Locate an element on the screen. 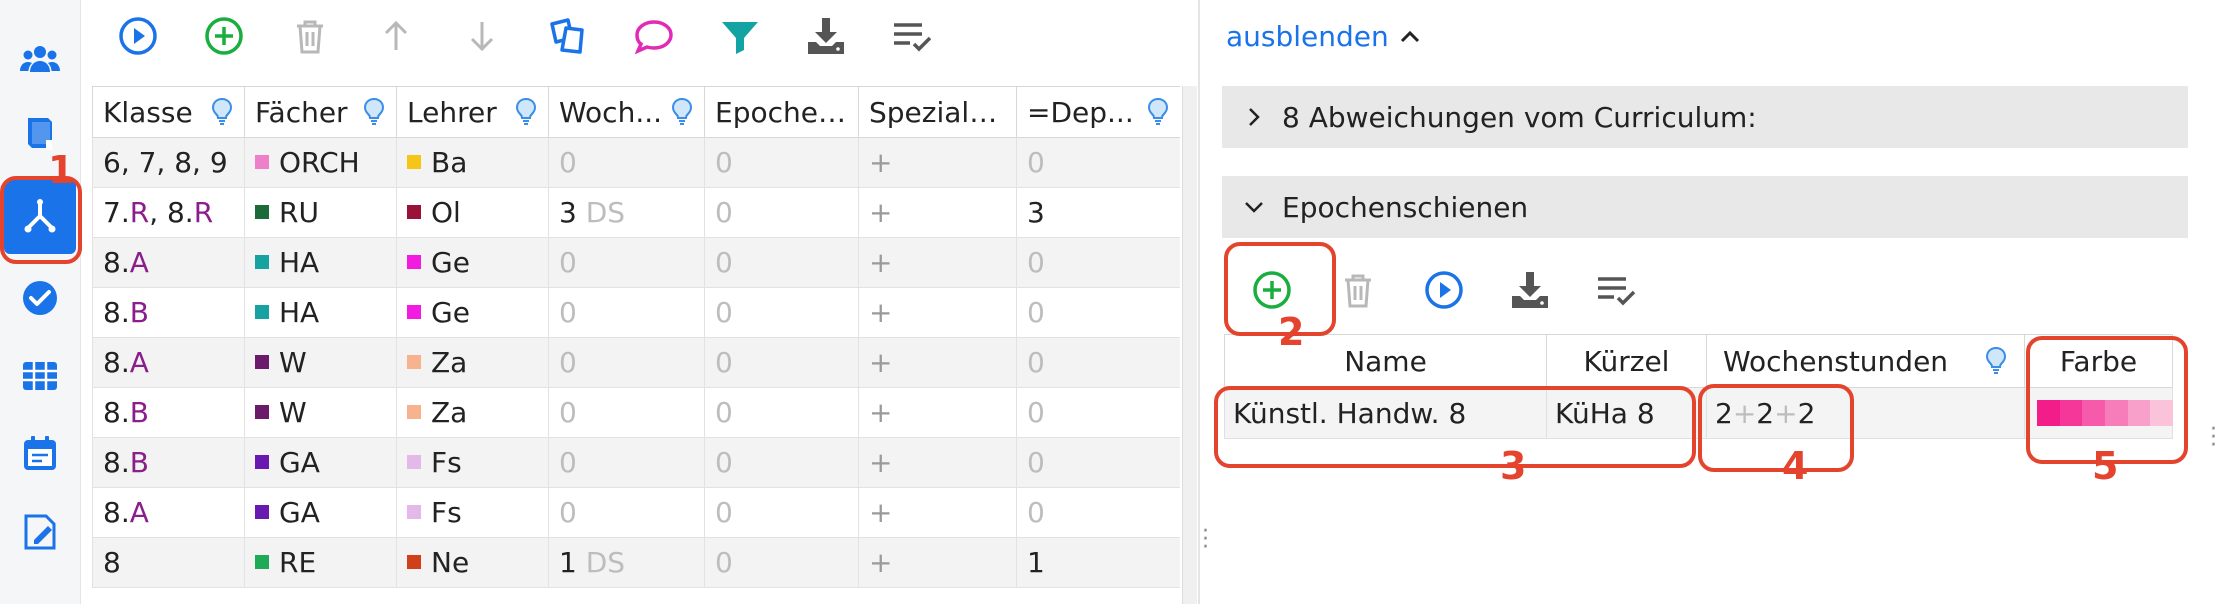 This screenshot has height=604, width=2224. column-header-faecher: Fächer is located at coordinates (320, 112).